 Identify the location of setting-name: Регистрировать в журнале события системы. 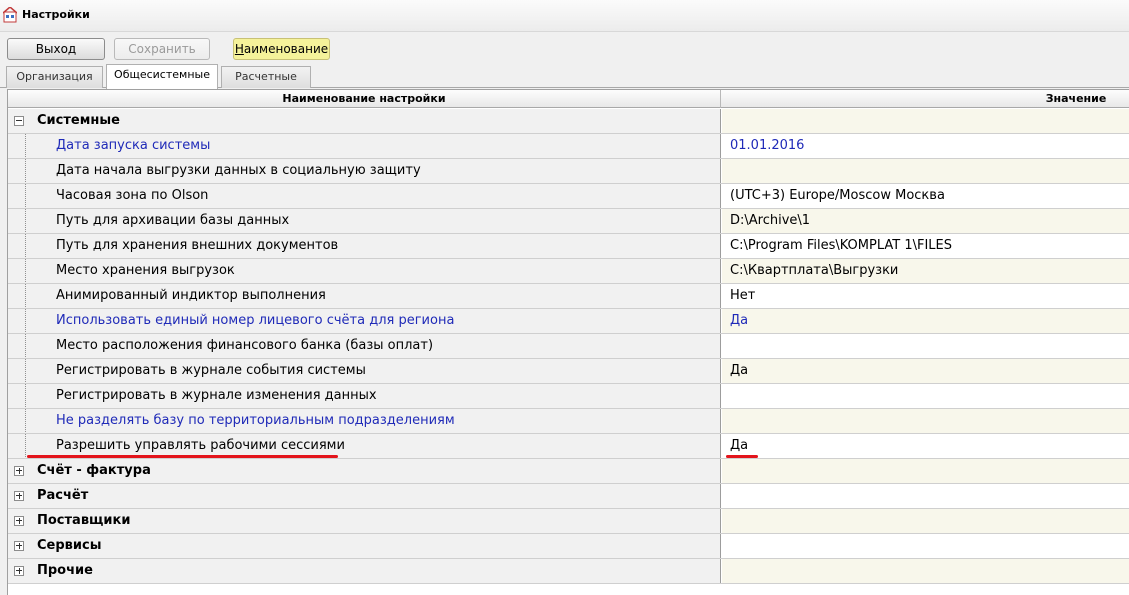
(211, 370).